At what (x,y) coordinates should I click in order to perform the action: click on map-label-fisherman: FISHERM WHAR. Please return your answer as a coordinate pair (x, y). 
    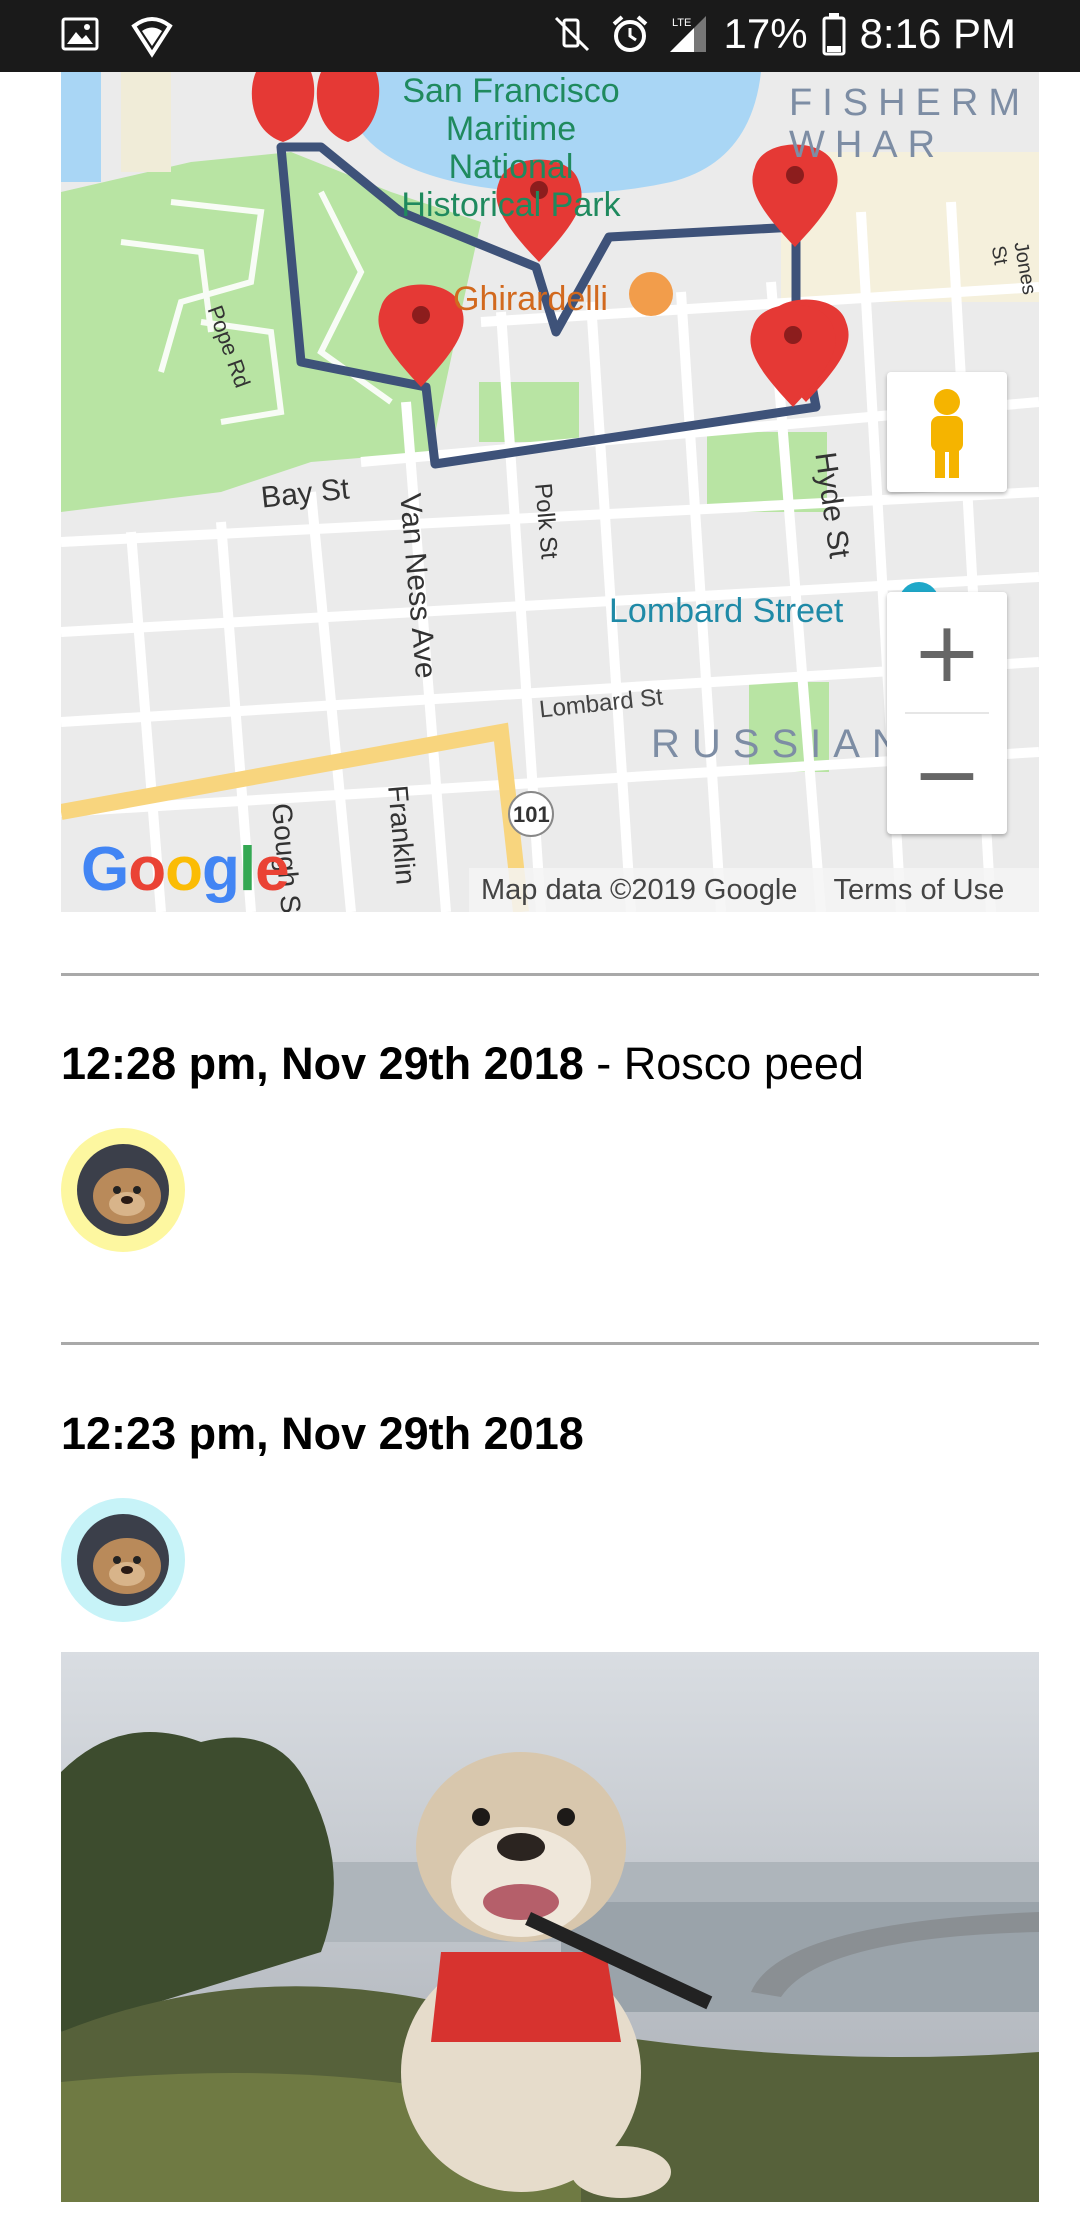
    Looking at the image, I should click on (909, 124).